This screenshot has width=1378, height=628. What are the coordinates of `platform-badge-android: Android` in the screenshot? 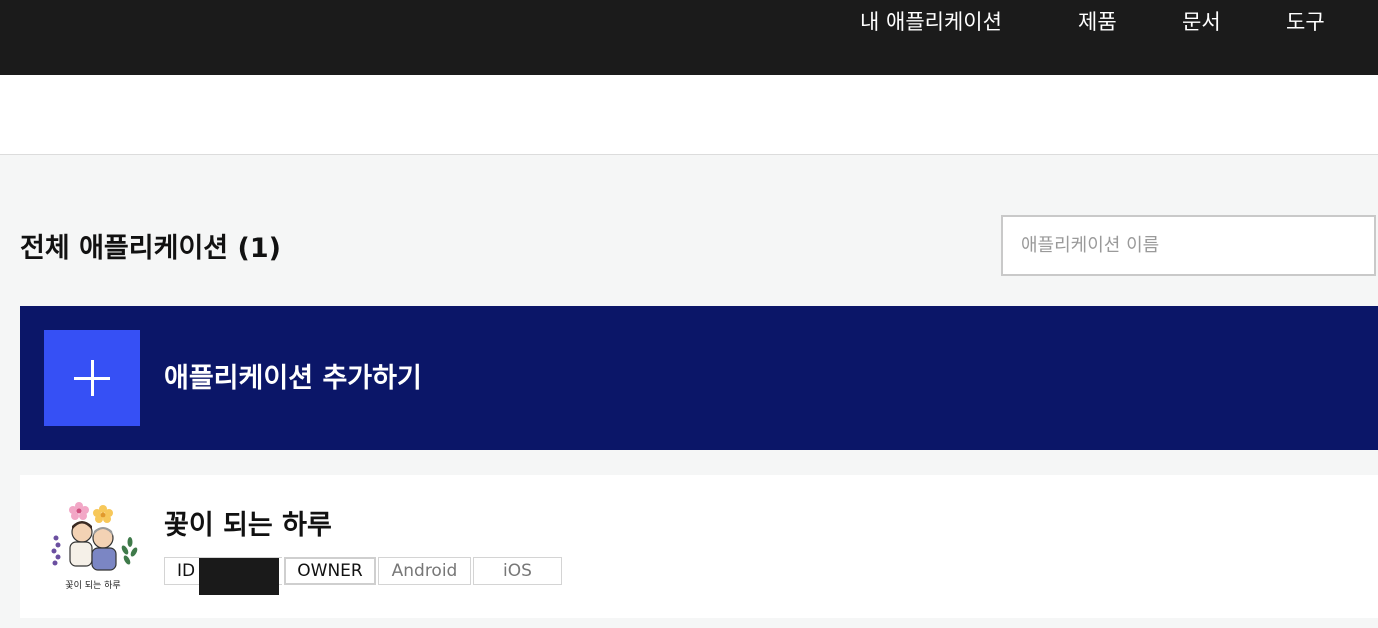 It's located at (424, 571).